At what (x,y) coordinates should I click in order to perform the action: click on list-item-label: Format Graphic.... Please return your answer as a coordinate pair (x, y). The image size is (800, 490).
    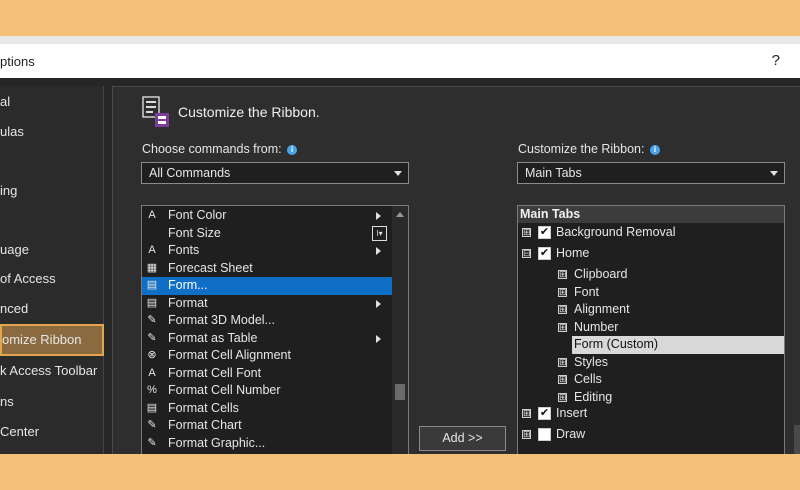
    Looking at the image, I should click on (217, 442).